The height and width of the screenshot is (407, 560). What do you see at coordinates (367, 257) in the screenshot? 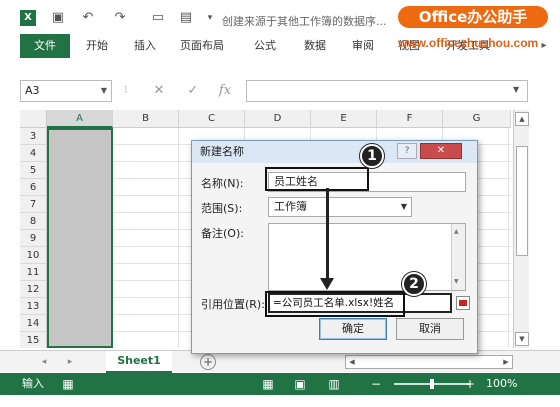
I see `comment-textarea: ▲ ▼` at bounding box center [367, 257].